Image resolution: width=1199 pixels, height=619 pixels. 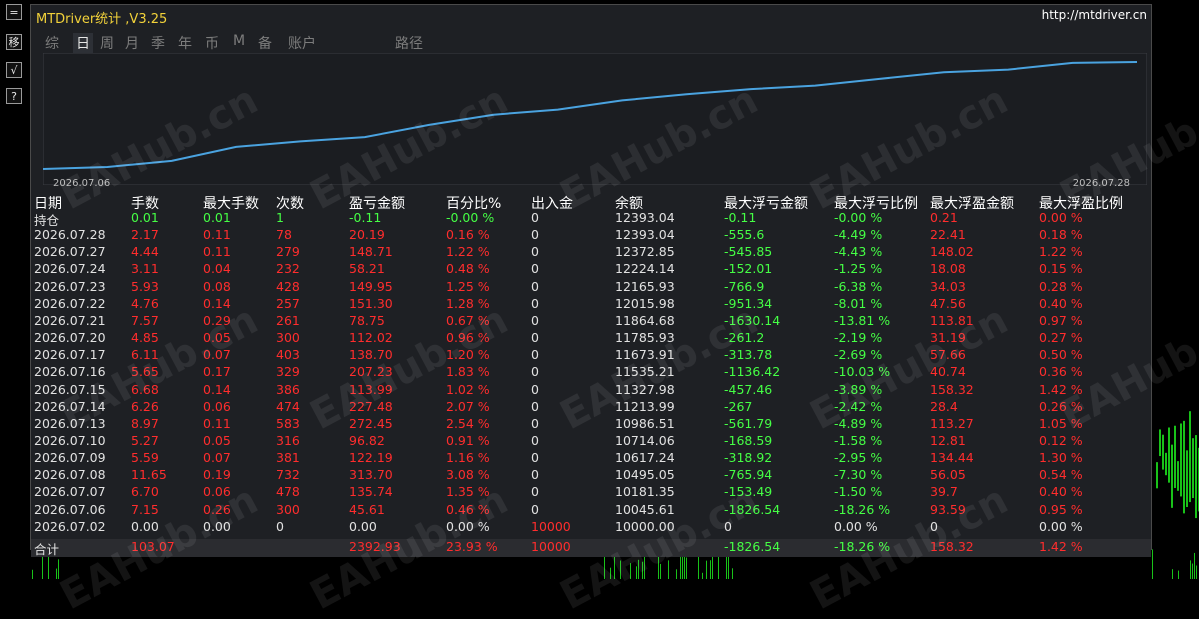 What do you see at coordinates (858, 492) in the screenshot?
I see `table-cell: -1.50 %` at bounding box center [858, 492].